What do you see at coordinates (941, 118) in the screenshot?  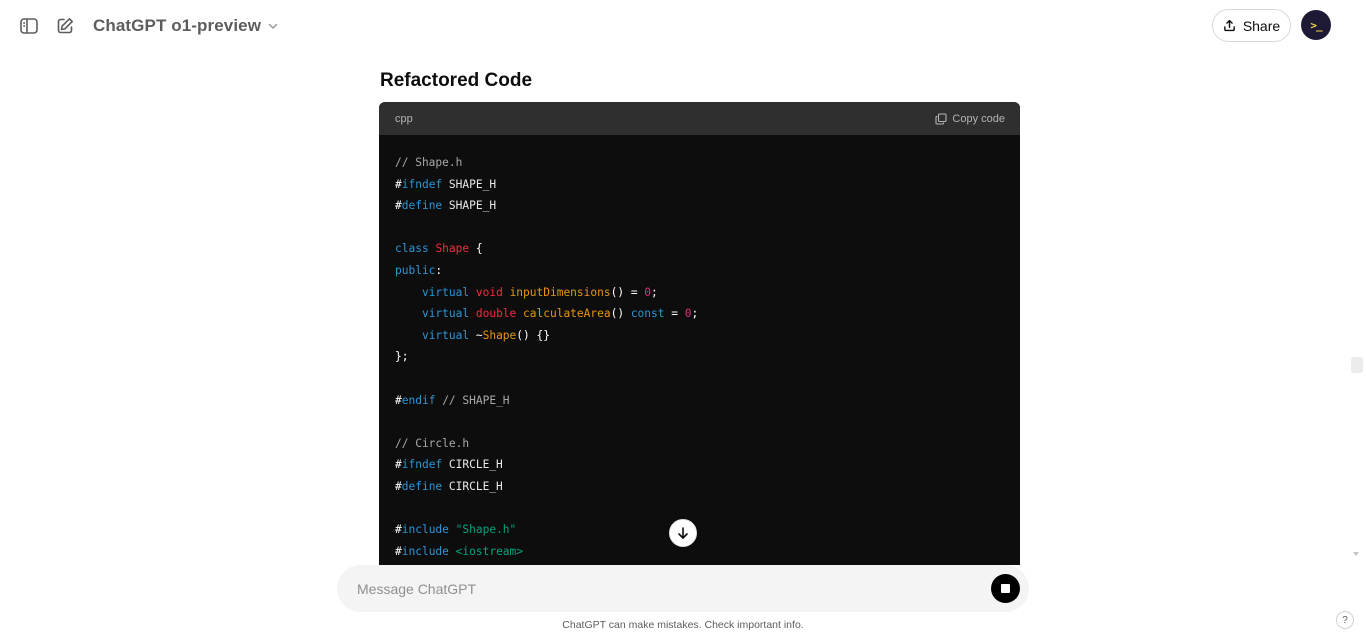 I see `copy-icon` at bounding box center [941, 118].